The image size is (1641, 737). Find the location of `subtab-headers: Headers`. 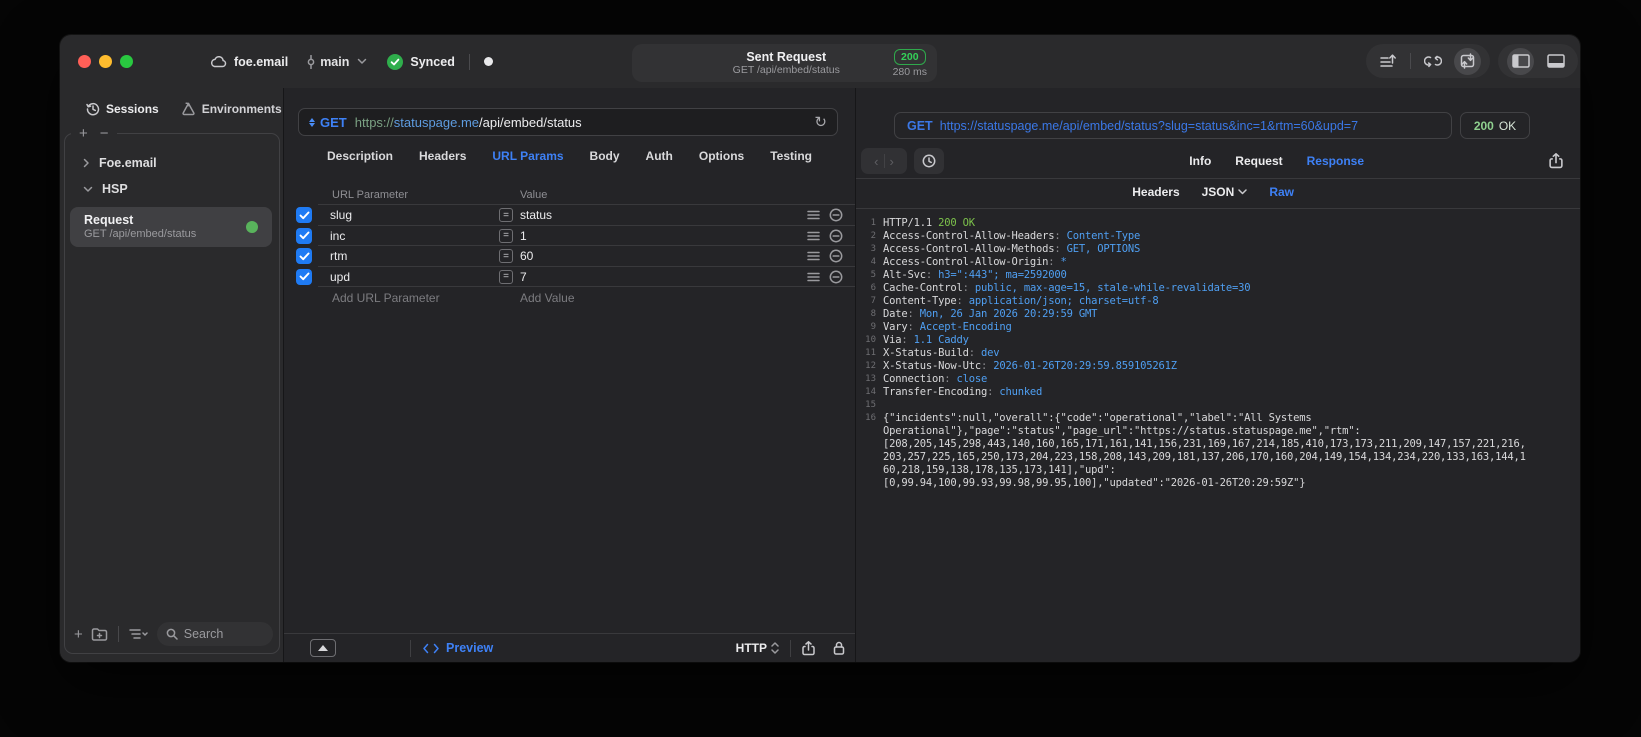

subtab-headers: Headers is located at coordinates (1155, 192).